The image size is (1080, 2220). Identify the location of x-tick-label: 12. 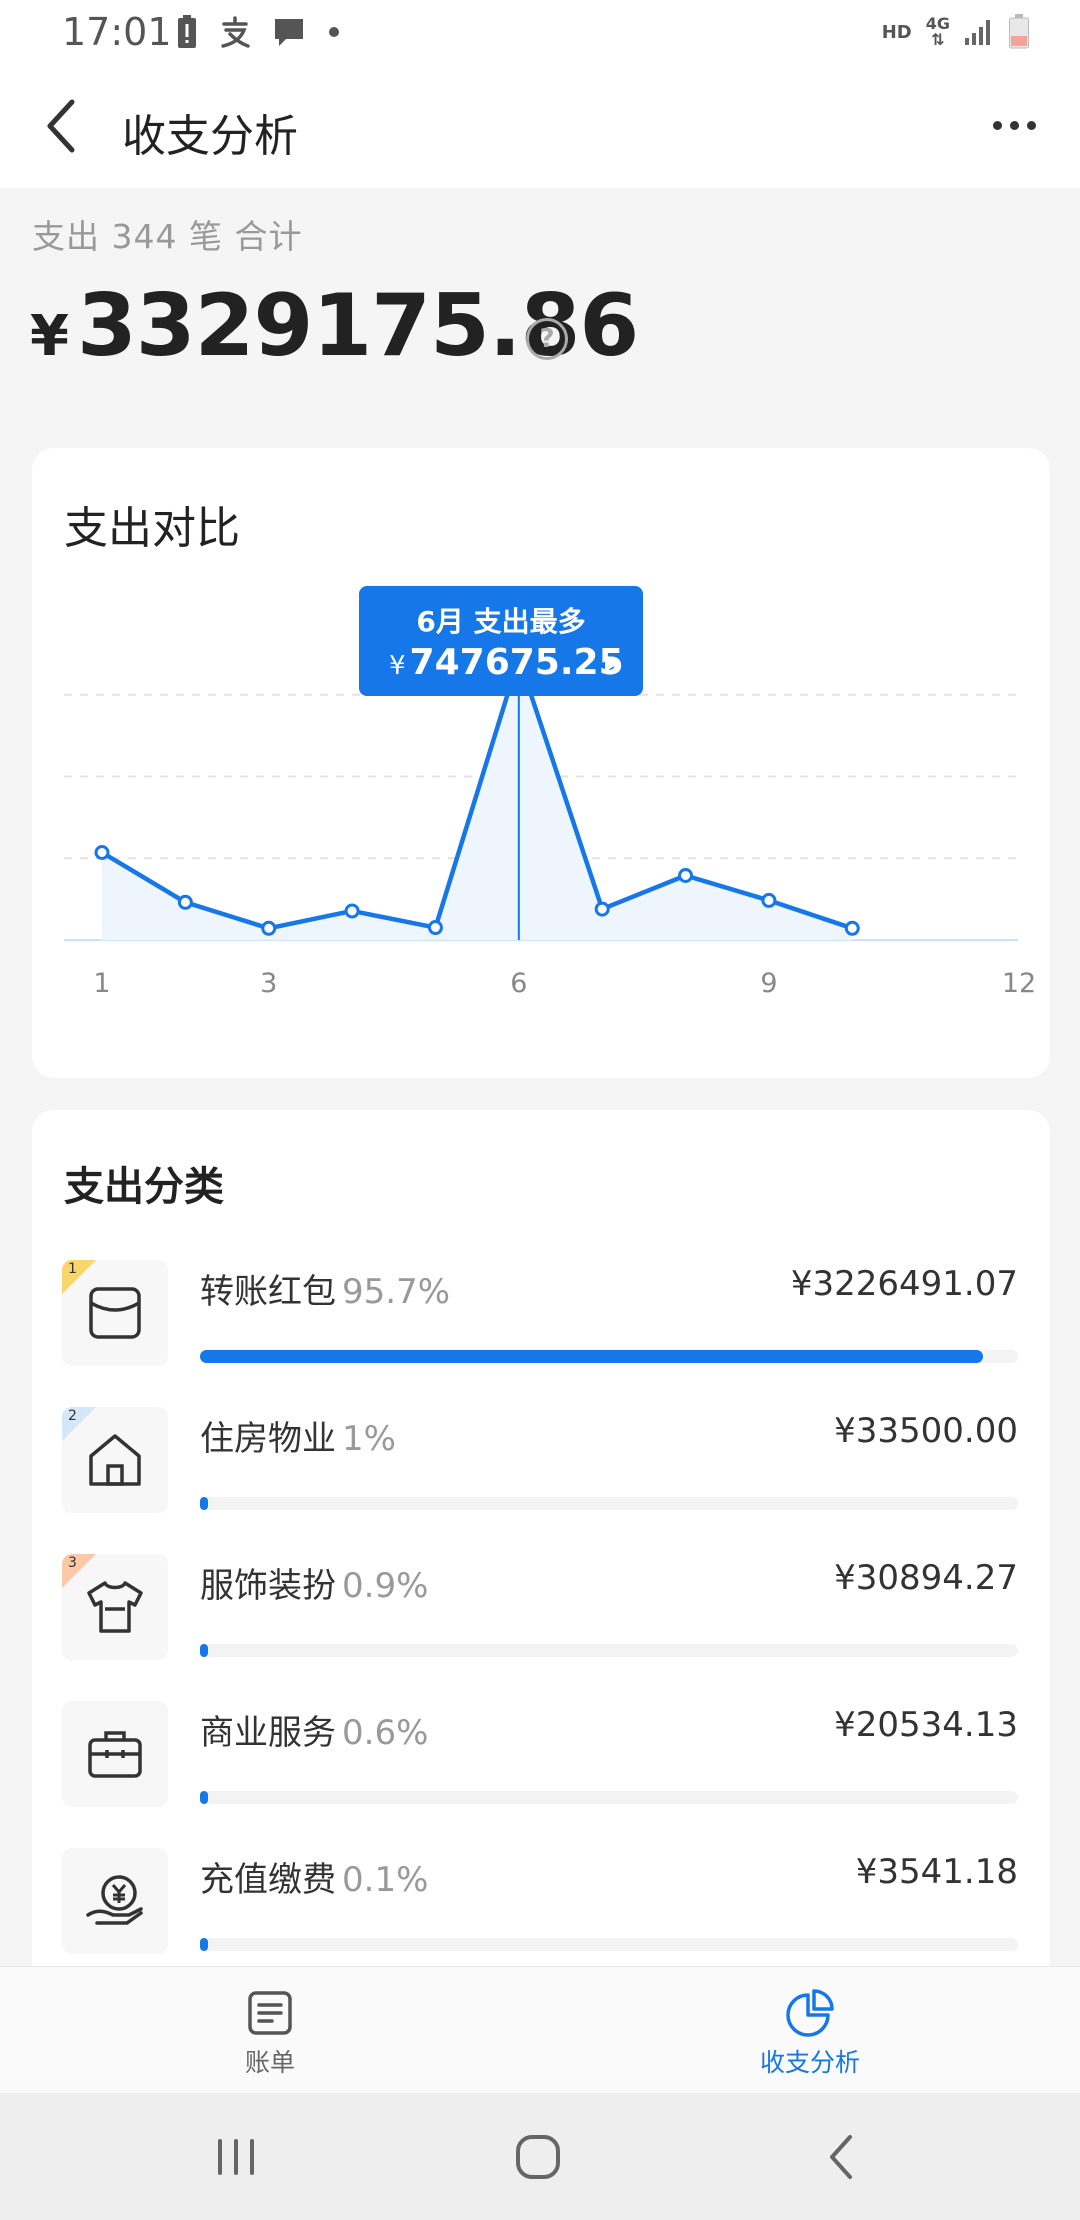
(1019, 983).